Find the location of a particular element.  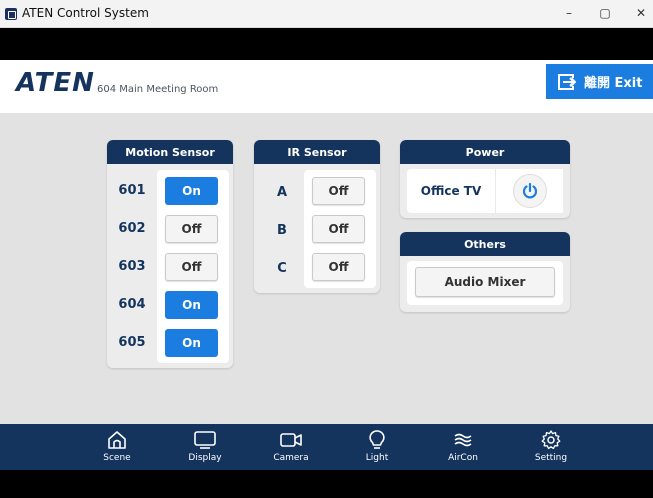

ir-label-a: A is located at coordinates (282, 192).